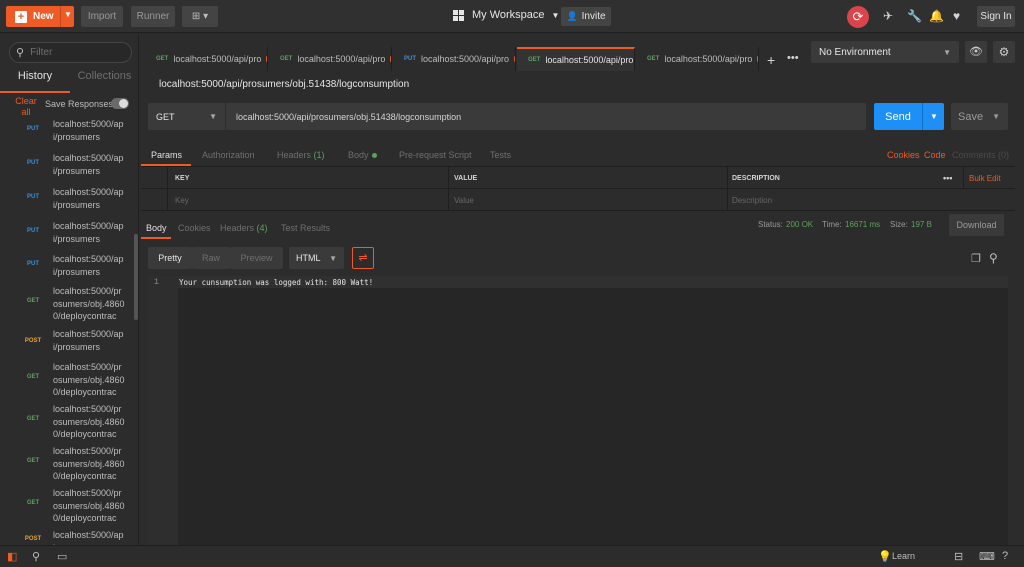  I want to click on help-icon: ?, so click(1005, 556).